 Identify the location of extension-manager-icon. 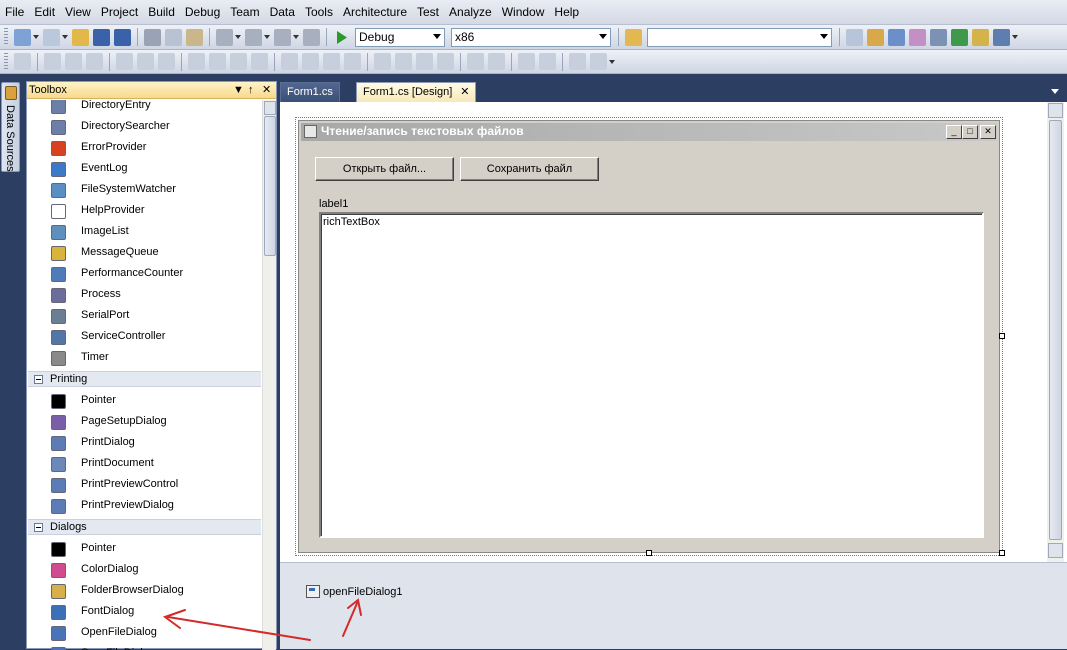
(980, 37).